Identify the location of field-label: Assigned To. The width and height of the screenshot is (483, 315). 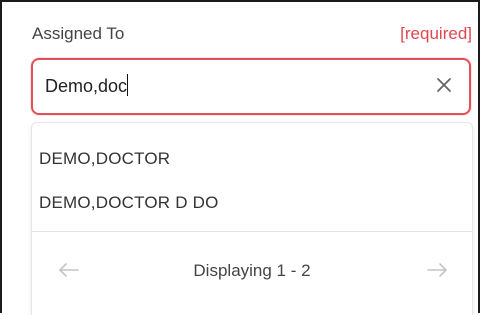
(78, 33).